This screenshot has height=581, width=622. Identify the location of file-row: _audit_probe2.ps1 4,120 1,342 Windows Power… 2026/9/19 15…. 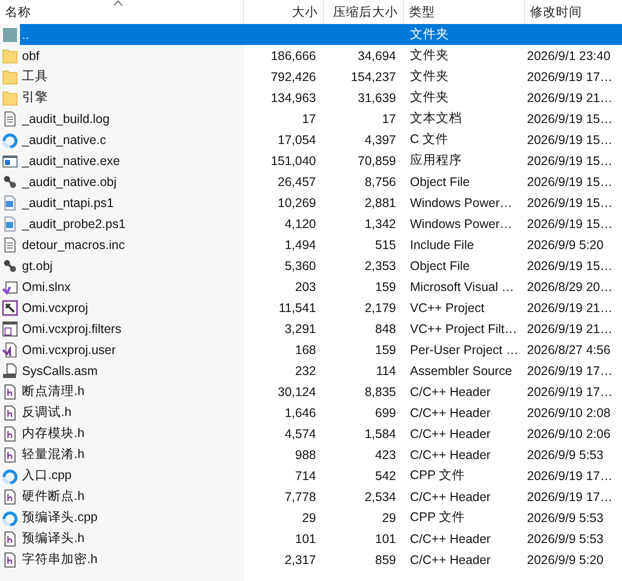
(321, 223).